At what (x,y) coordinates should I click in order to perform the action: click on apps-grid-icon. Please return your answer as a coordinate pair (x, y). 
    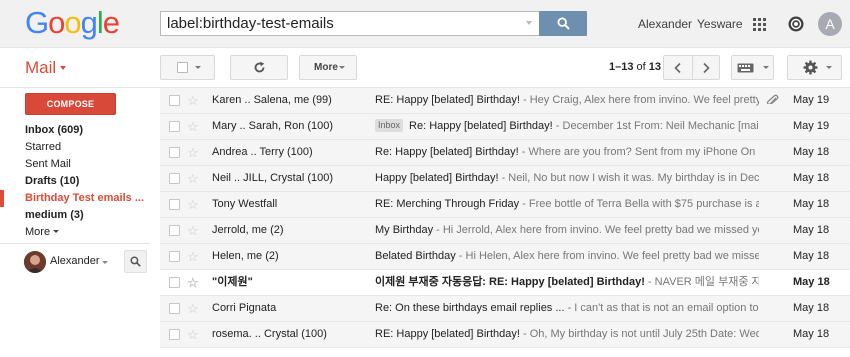
    Looking at the image, I should click on (760, 25).